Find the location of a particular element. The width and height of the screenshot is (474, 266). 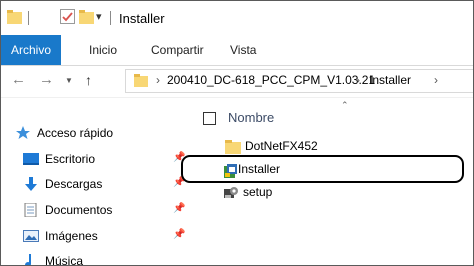

sidebar-item-acceso-rapido: Acceso rápido is located at coordinates (100, 134).